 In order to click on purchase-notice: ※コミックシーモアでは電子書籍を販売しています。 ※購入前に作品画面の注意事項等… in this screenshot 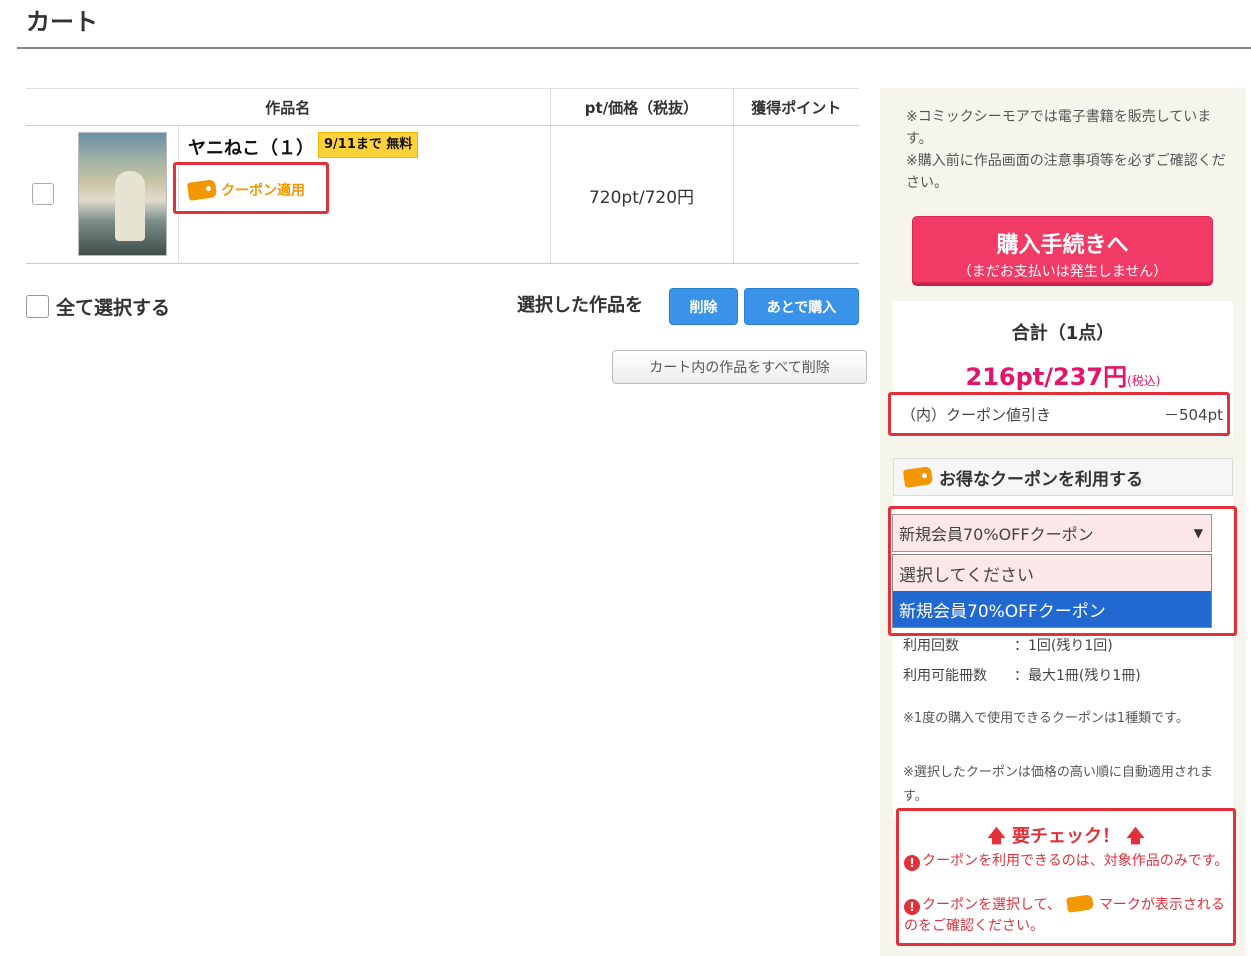, I will do `click(1066, 150)`.